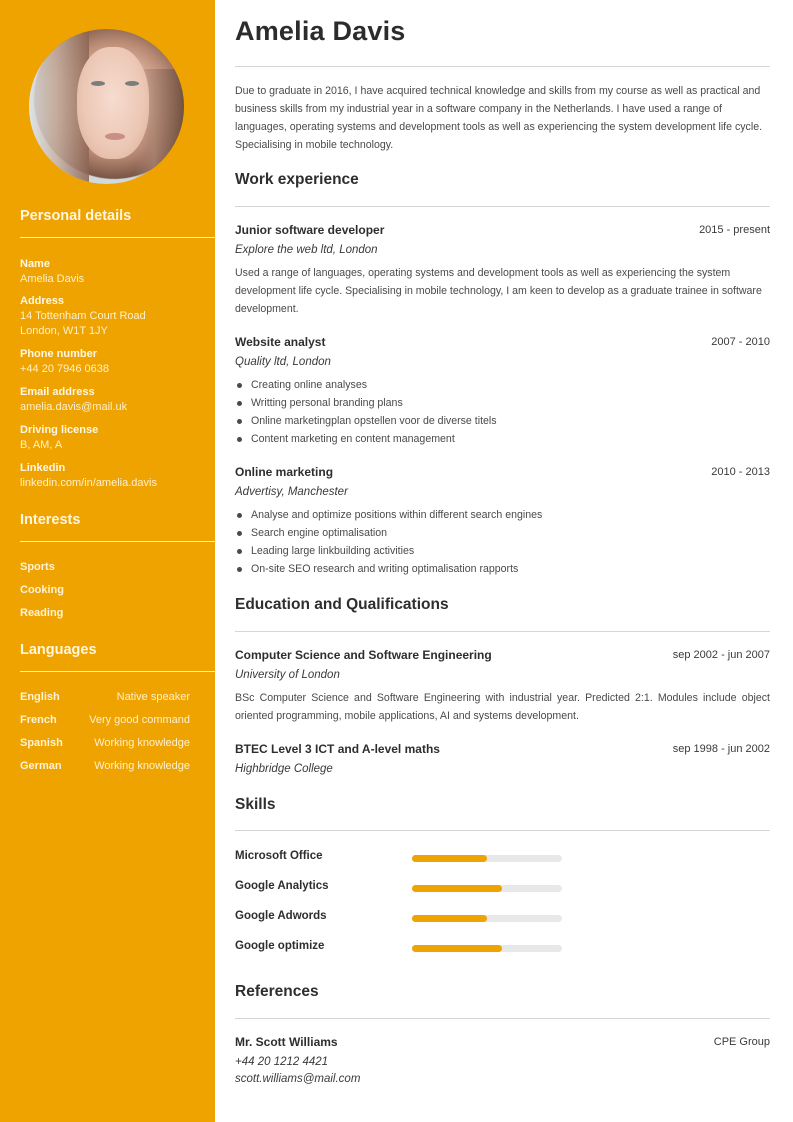  I want to click on detail-driving-license: Driving license B, AM, A, so click(115, 438).